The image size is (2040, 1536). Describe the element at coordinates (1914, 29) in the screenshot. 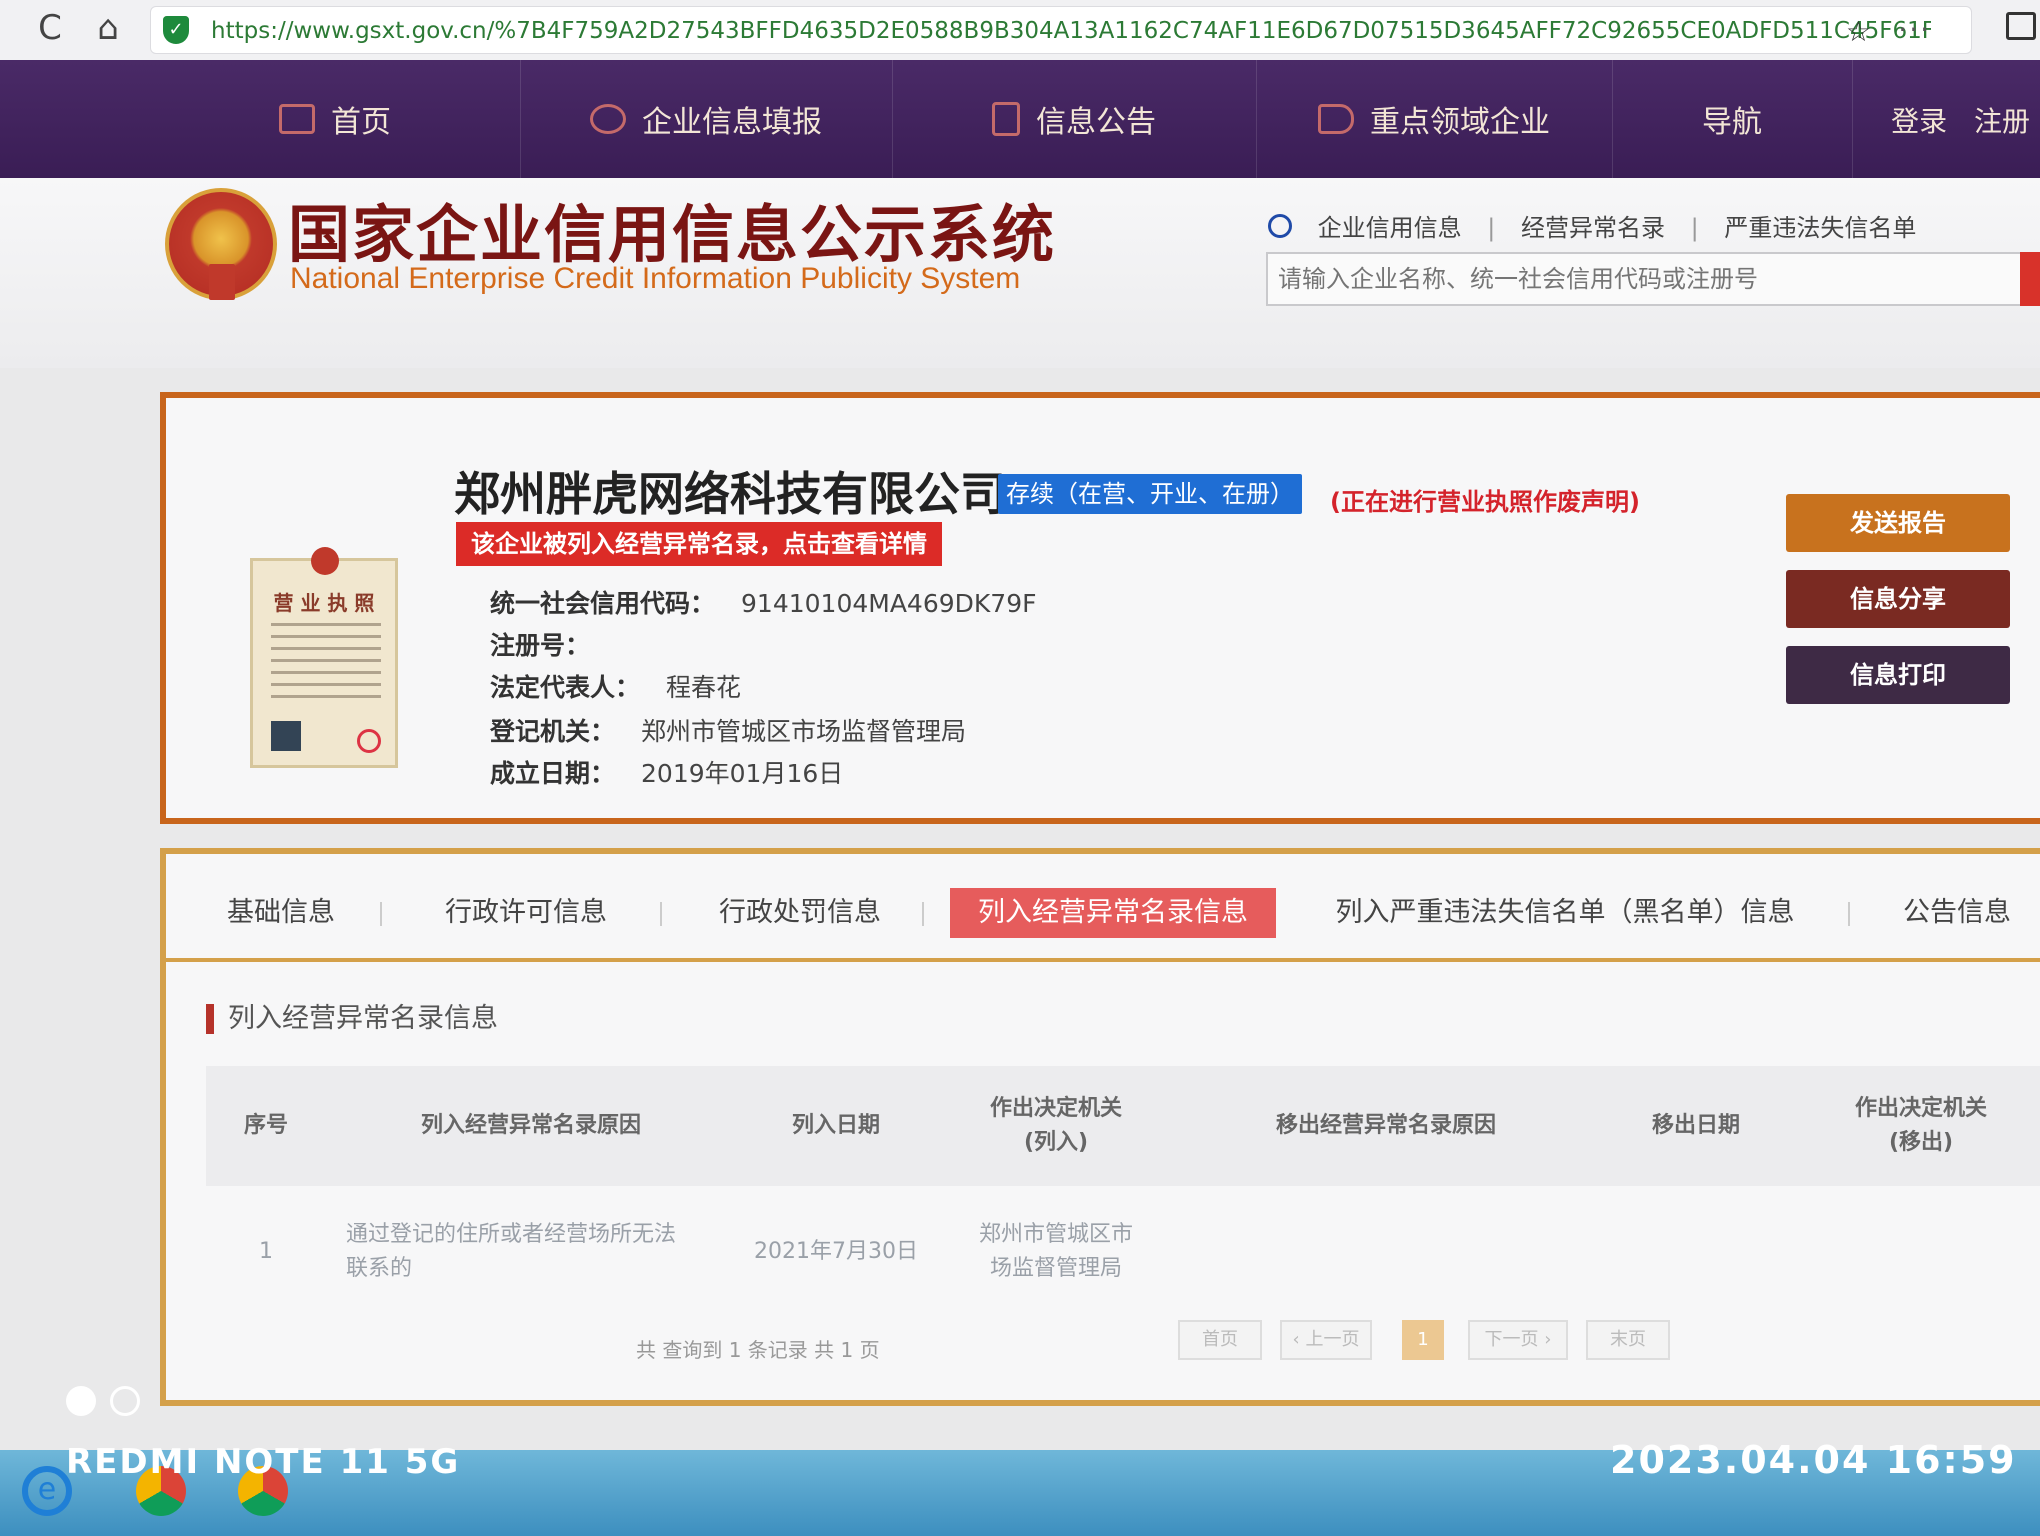

I see `more-menu-icon: ···` at that location.